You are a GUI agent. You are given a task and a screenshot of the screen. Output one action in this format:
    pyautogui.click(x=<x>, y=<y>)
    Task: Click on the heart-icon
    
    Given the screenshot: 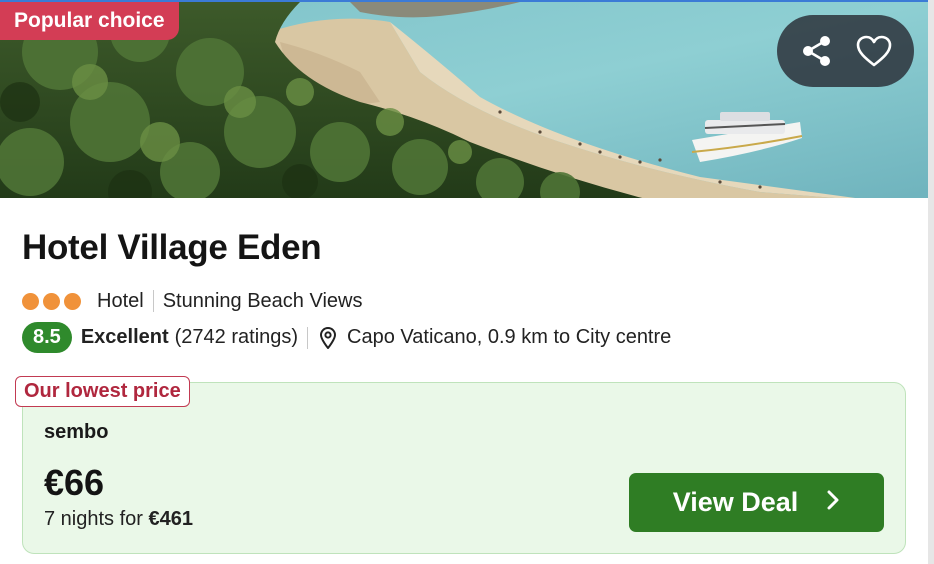 What is the action you would take?
    pyautogui.click(x=874, y=51)
    